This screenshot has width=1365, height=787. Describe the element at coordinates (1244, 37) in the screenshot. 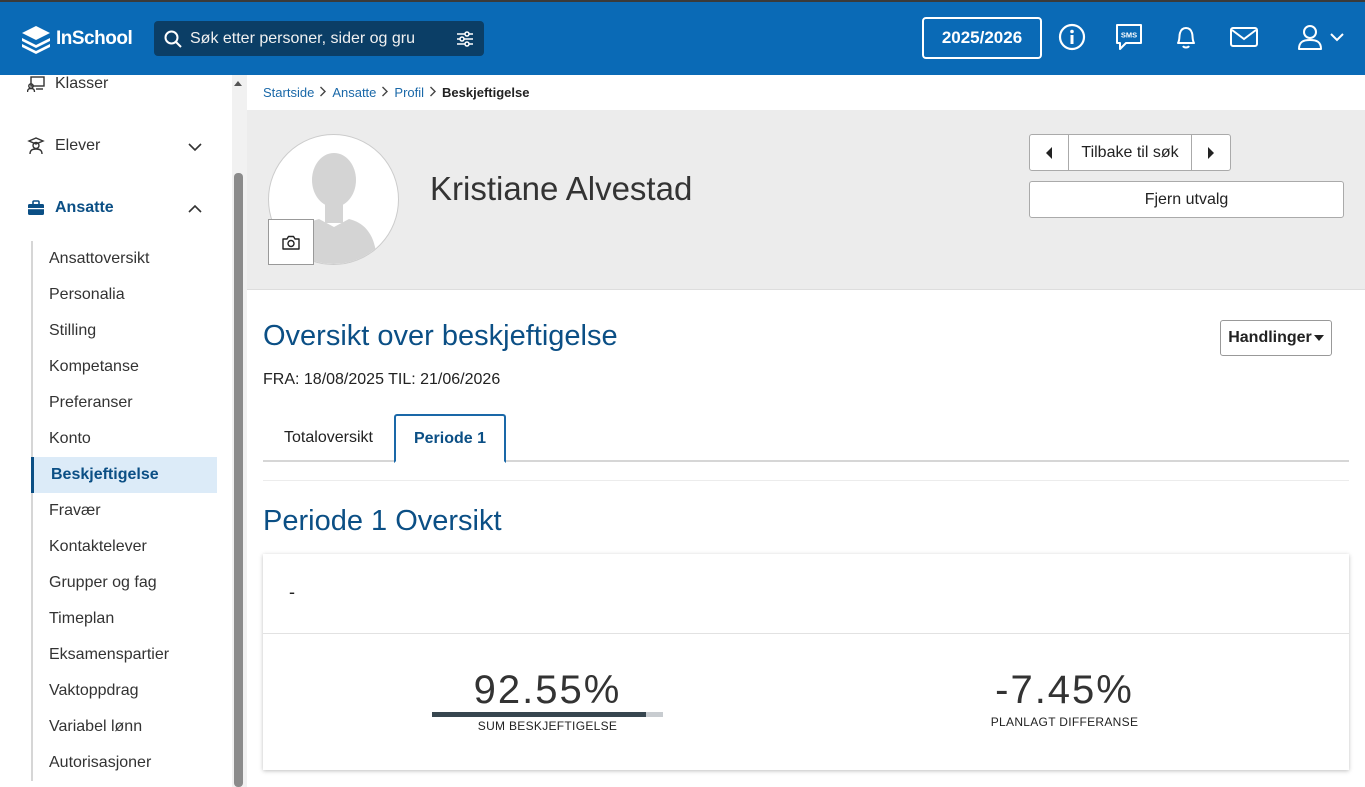

I see `mail-icon` at that location.